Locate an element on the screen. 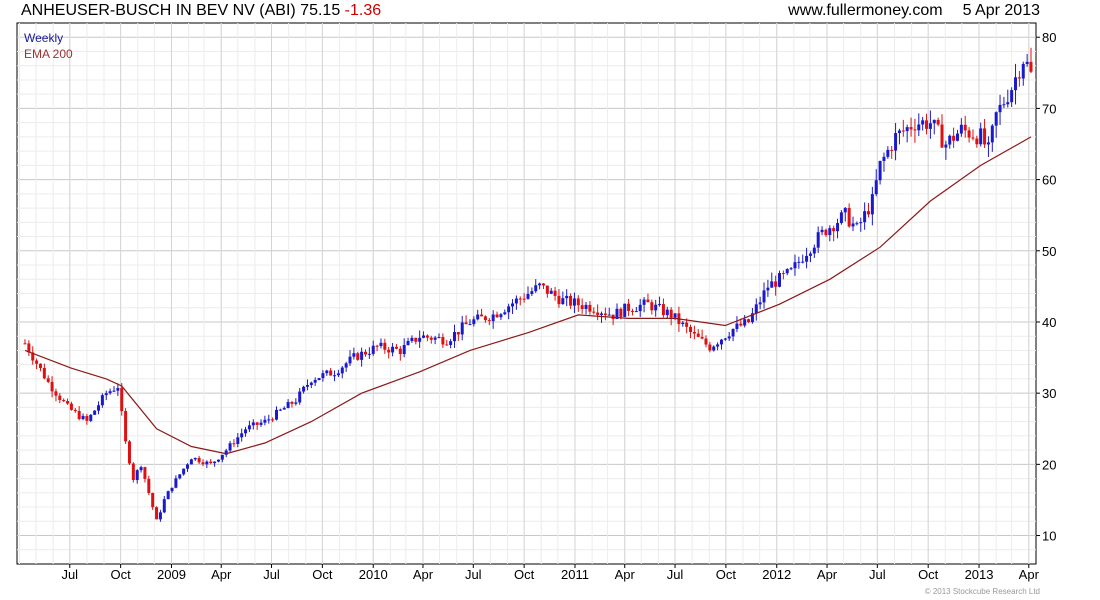 This screenshot has width=1100, height=600. y-tick-label: 10 is located at coordinates (1049, 536).